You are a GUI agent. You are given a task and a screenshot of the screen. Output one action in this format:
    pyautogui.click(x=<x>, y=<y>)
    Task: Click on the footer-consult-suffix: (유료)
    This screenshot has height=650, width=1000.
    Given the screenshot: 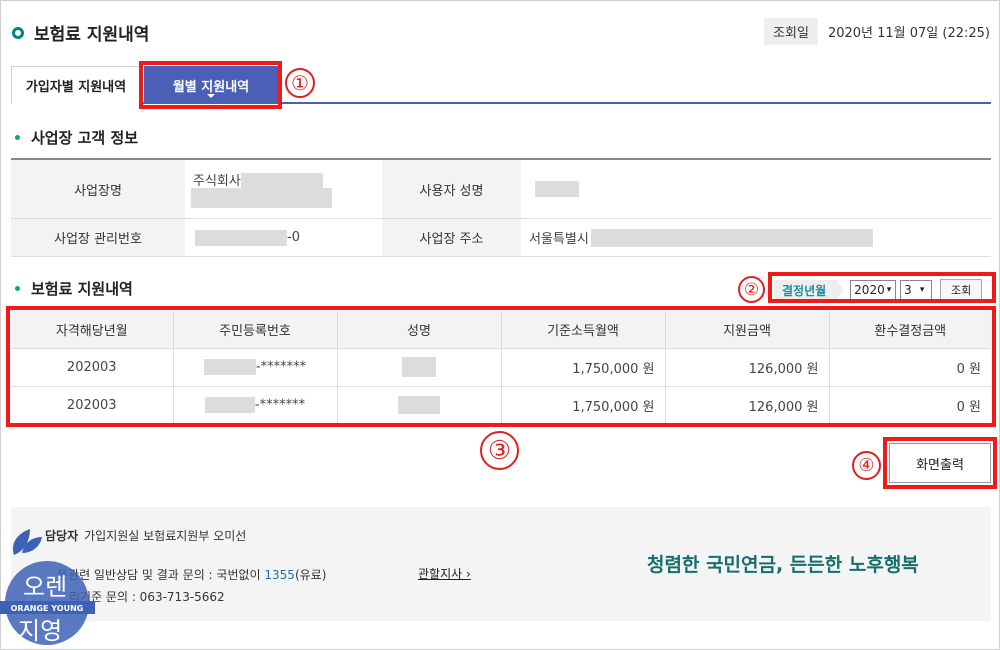 What is the action you would take?
    pyautogui.click(x=310, y=575)
    